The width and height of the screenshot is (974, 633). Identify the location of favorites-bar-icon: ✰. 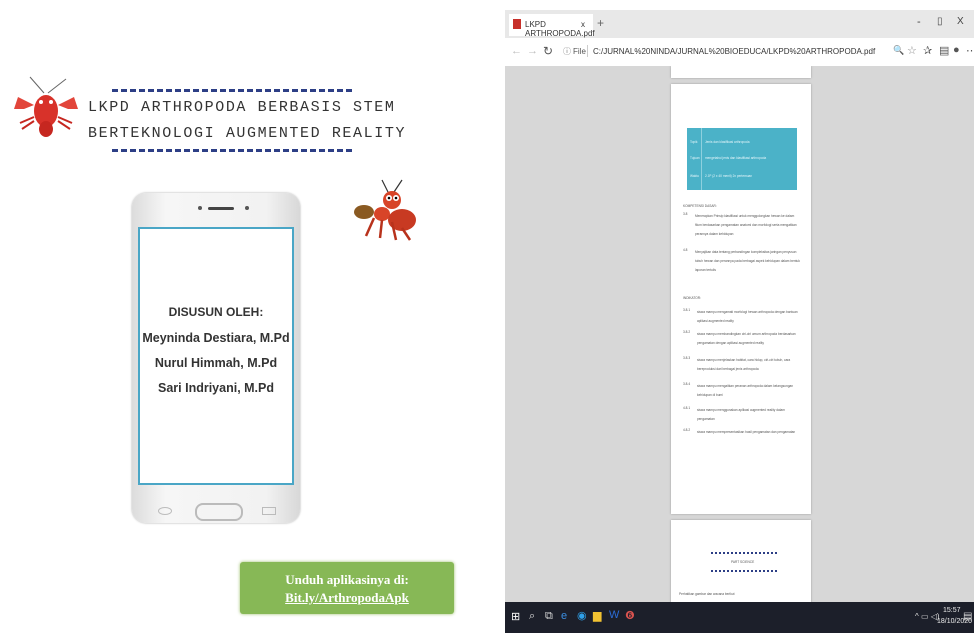
(927, 50).